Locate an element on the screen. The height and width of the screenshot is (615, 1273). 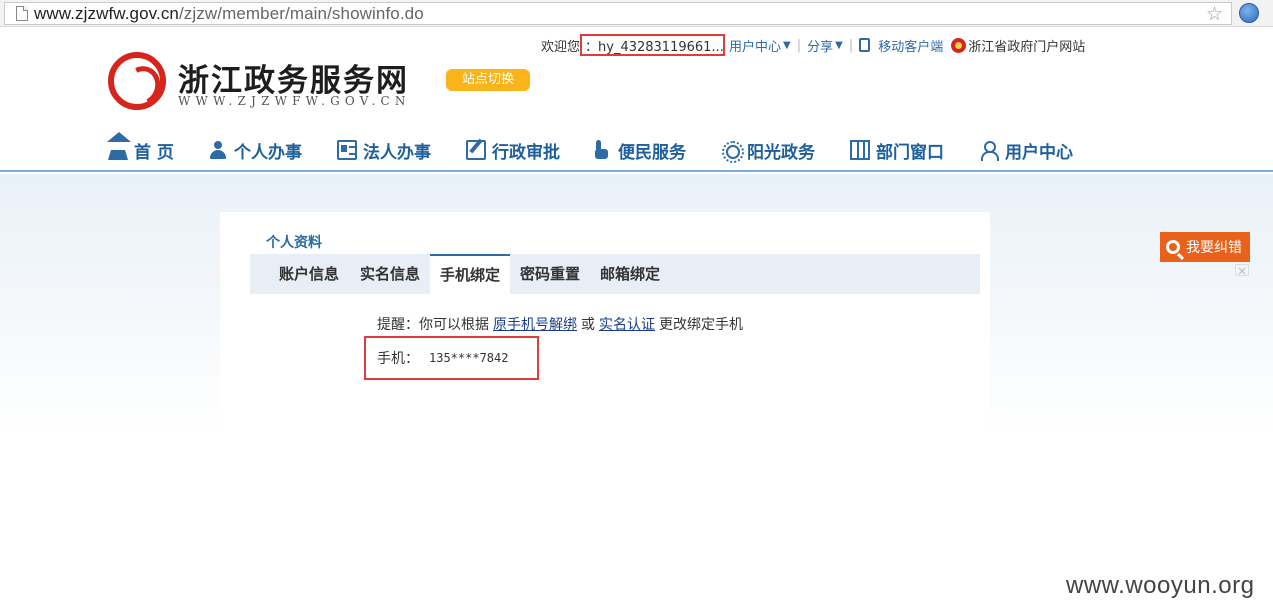
report-error-button: 我要纠错 is located at coordinates (1205, 247).